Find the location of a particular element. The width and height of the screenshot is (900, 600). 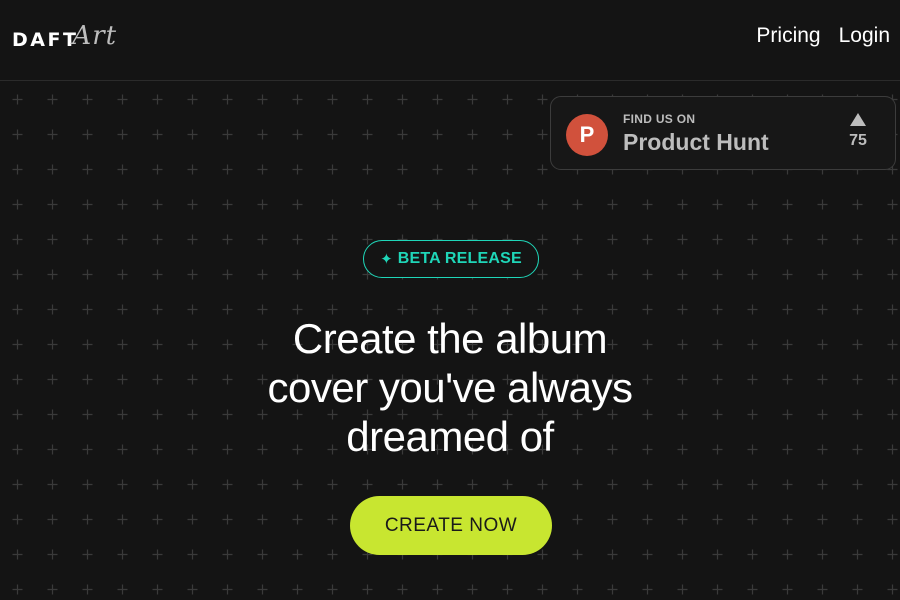

top-nav: Pricing Login is located at coordinates (823, 36).